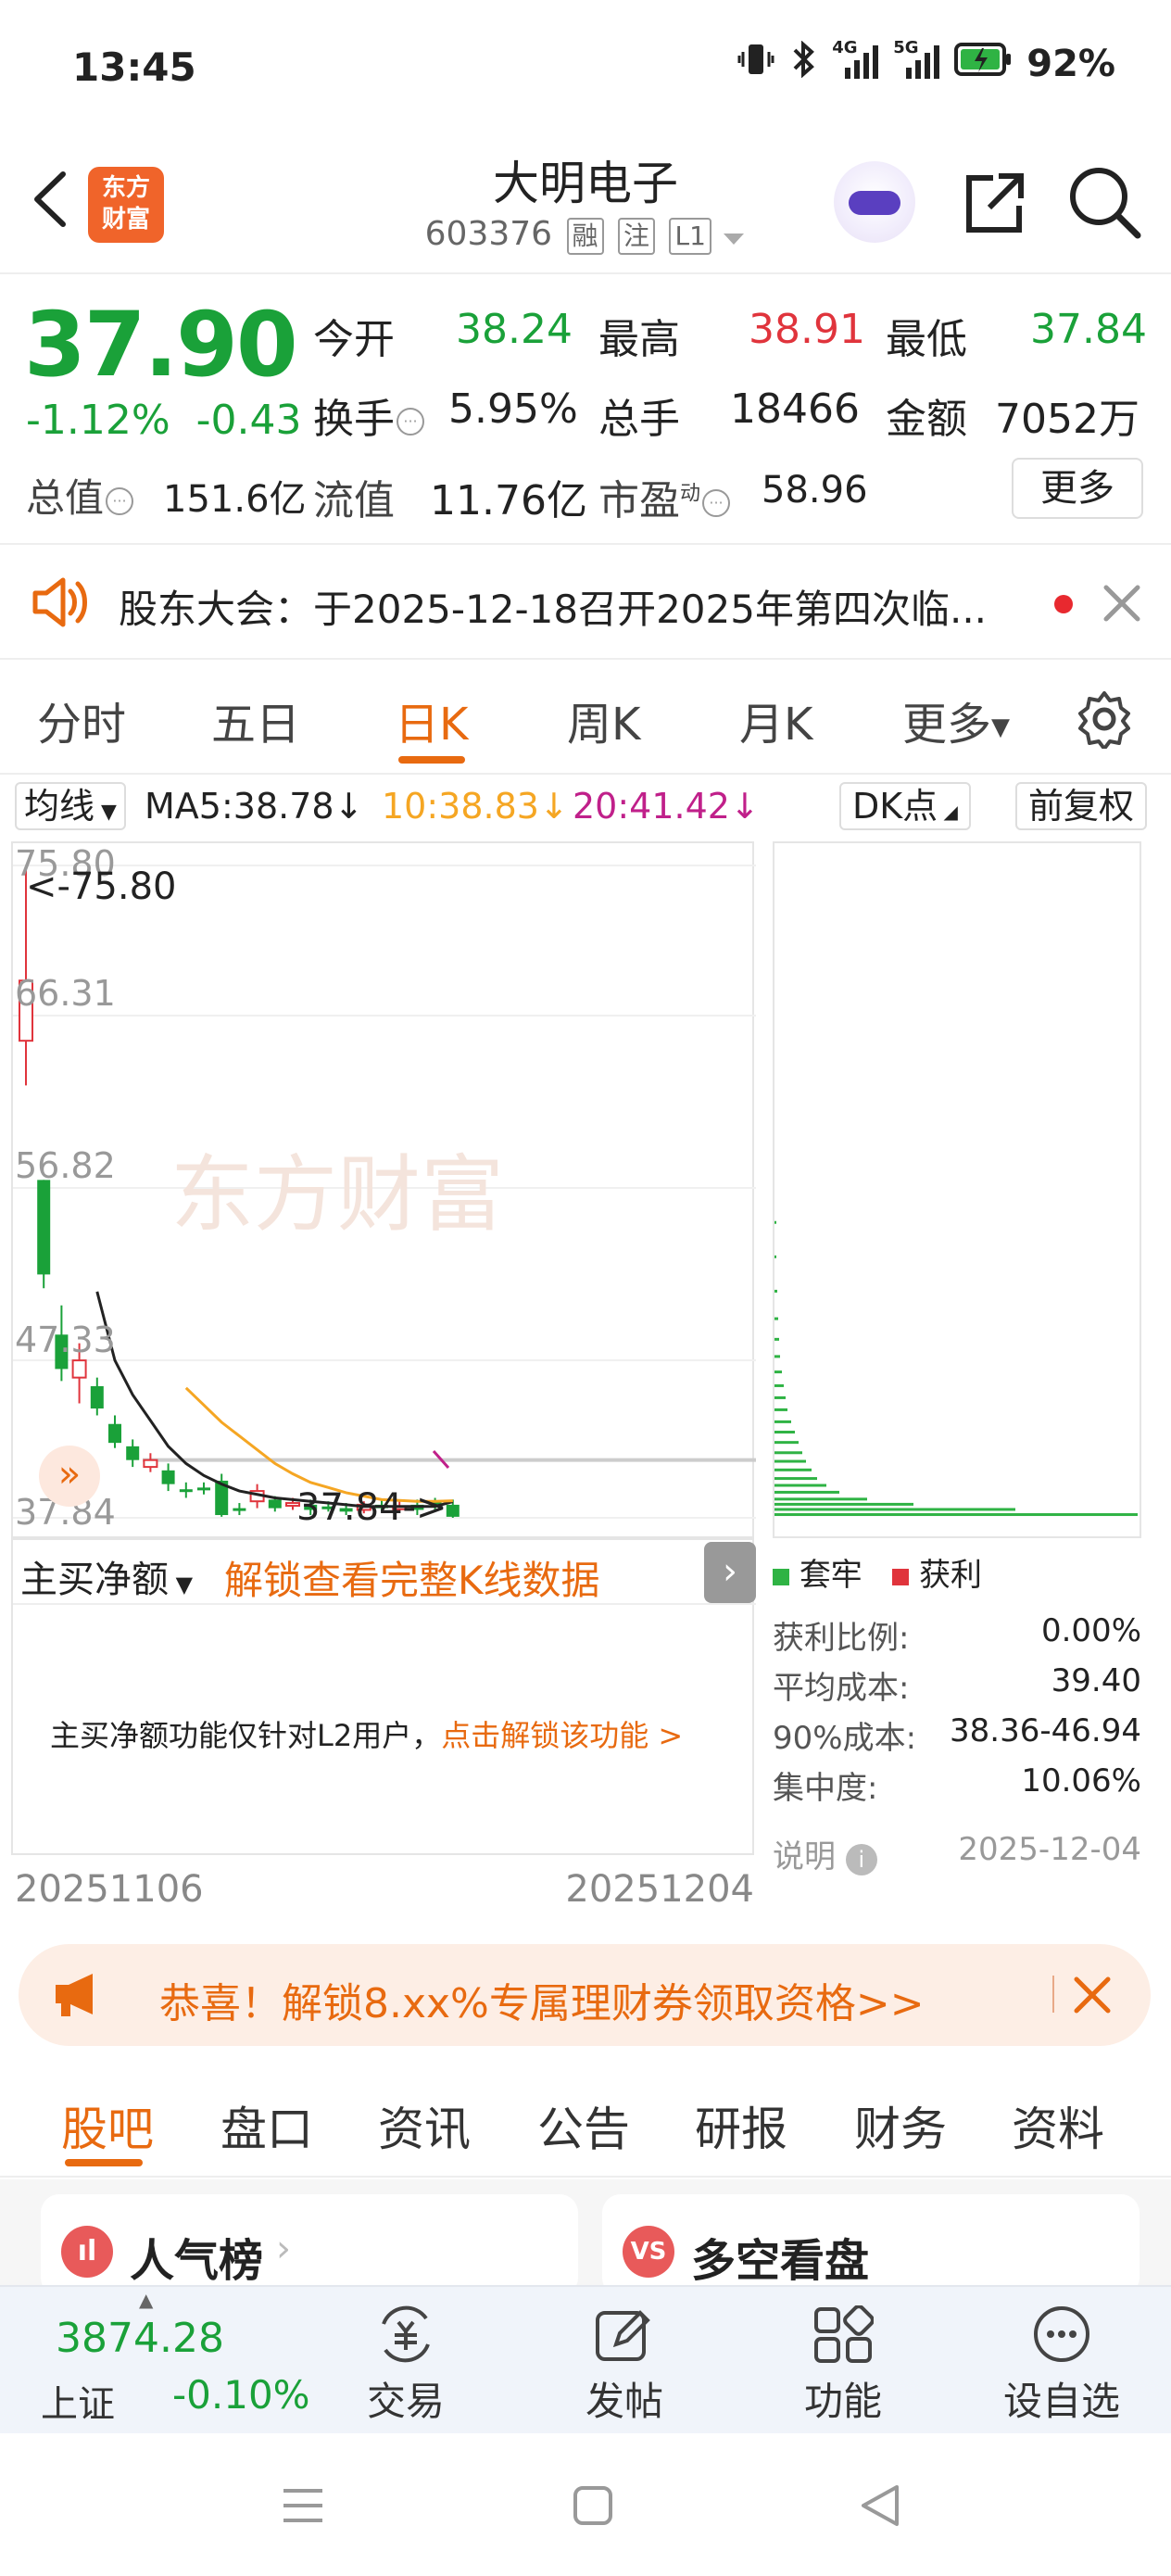  I want to click on tab-pankou: 盘口, so click(266, 2125).